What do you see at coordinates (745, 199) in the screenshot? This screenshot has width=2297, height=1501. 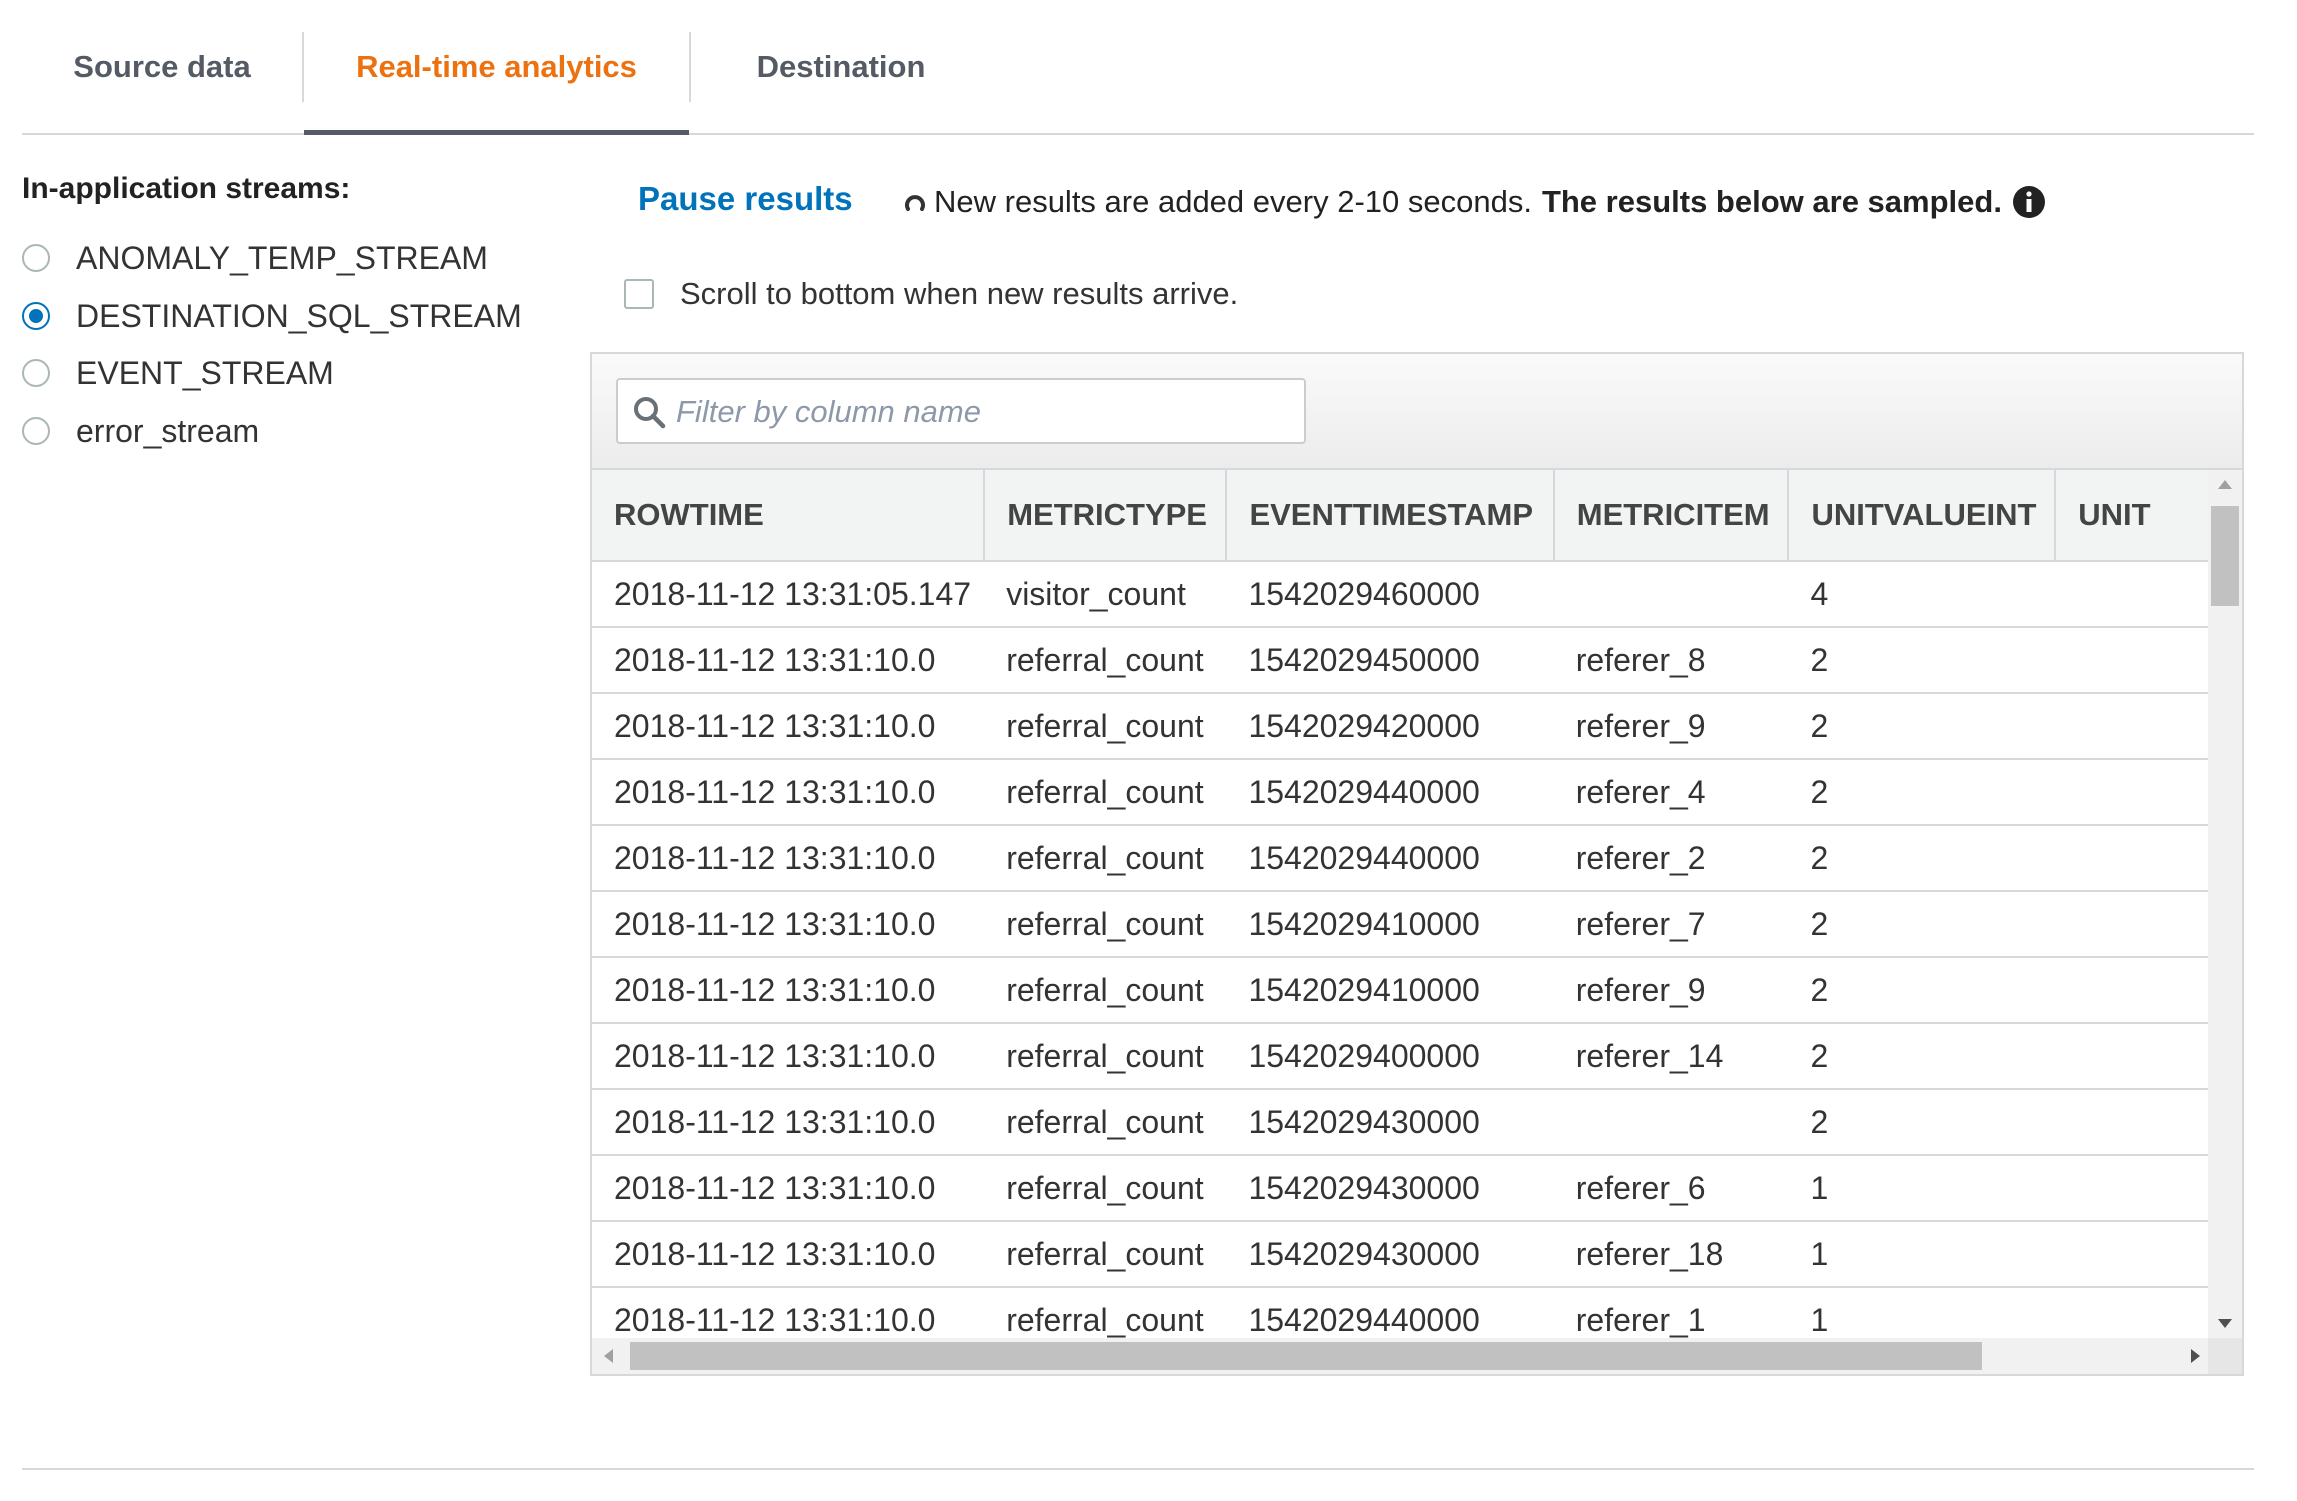 I see `pause-results-button: Pause results` at bounding box center [745, 199].